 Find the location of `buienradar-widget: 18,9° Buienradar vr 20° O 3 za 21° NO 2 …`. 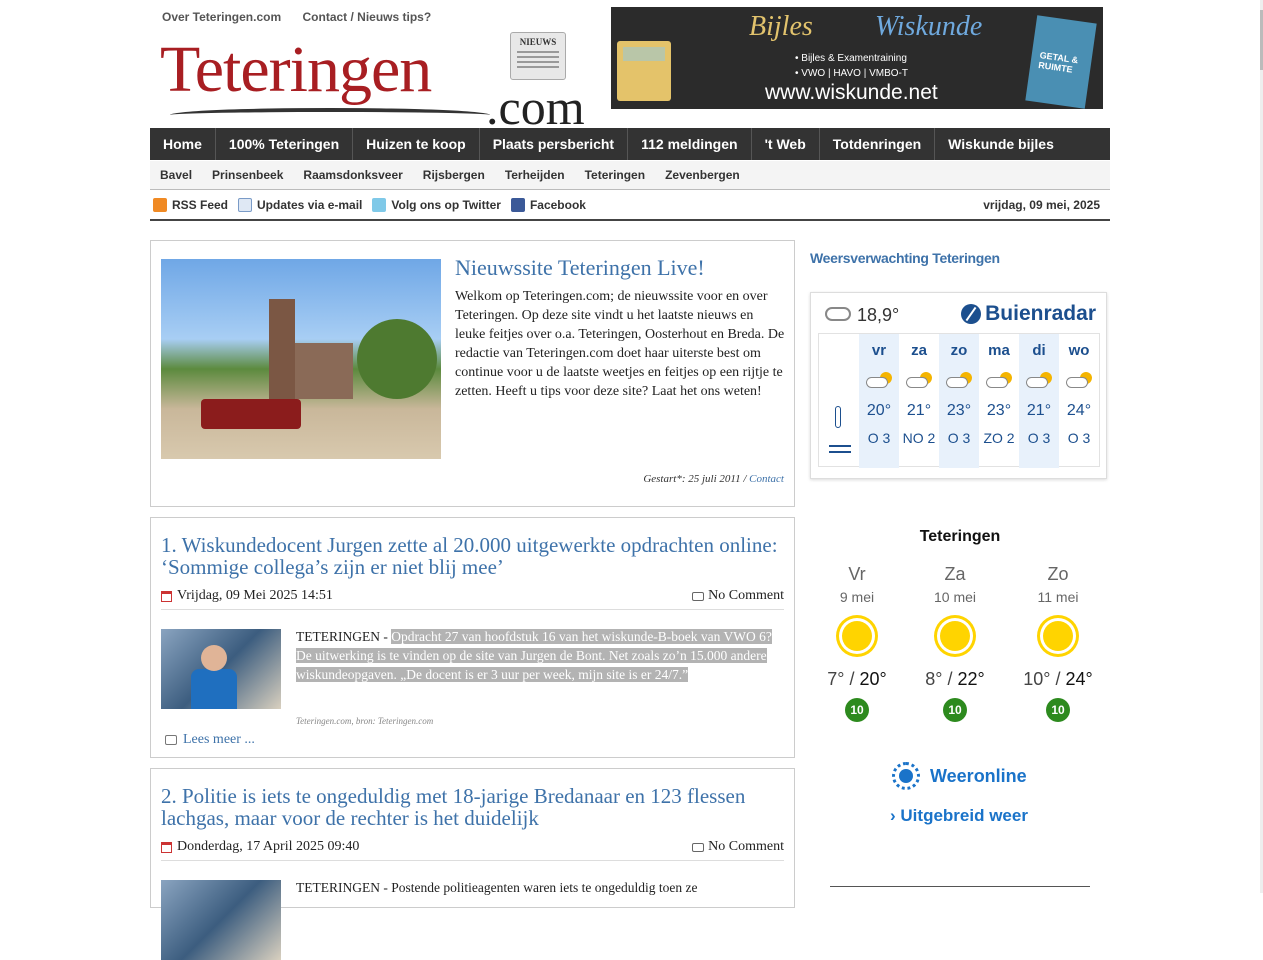

buienradar-widget: 18,9° Buienradar vr 20° O 3 za 21° NO 2 … is located at coordinates (958, 385).